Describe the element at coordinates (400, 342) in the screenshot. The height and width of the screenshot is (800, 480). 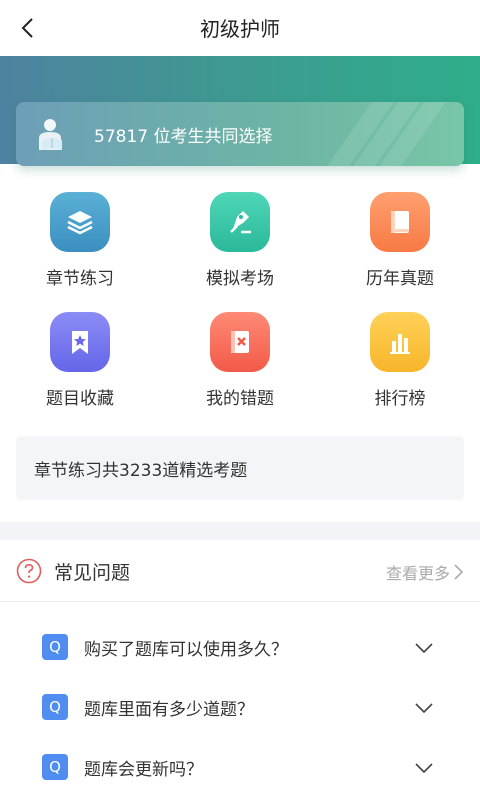
I see `bar-chart-icon` at that location.